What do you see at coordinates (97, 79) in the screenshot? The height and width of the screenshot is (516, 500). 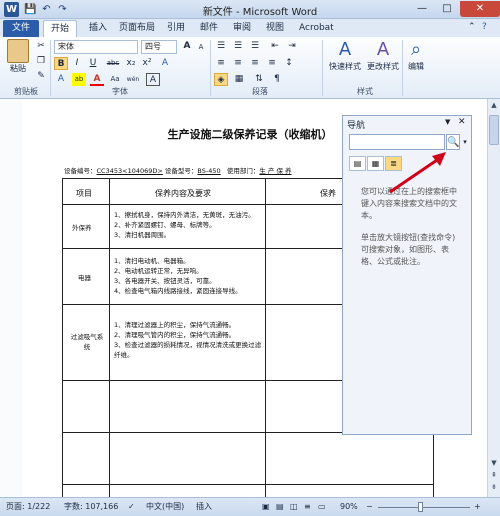 I see `font-color-button: A` at bounding box center [97, 79].